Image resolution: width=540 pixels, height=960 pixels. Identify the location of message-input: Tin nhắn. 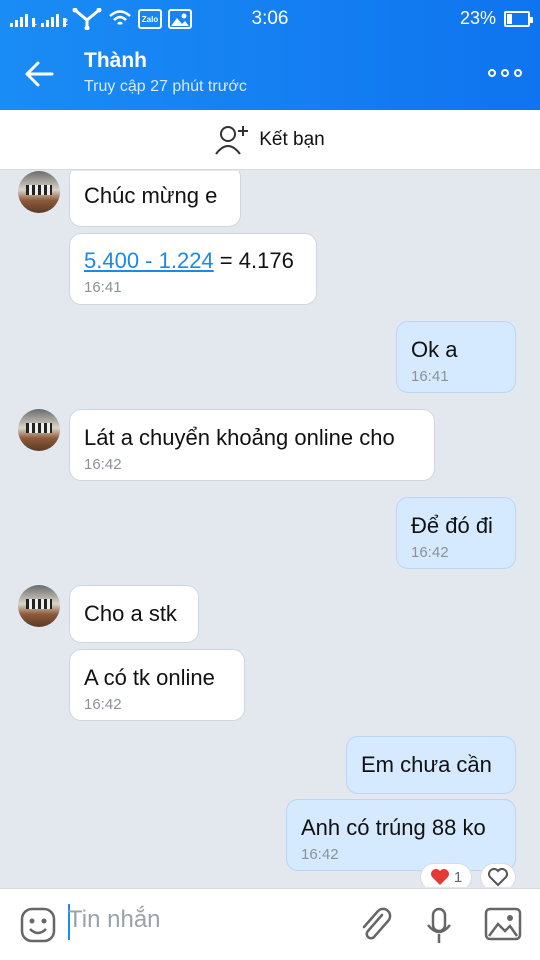
(114, 920).